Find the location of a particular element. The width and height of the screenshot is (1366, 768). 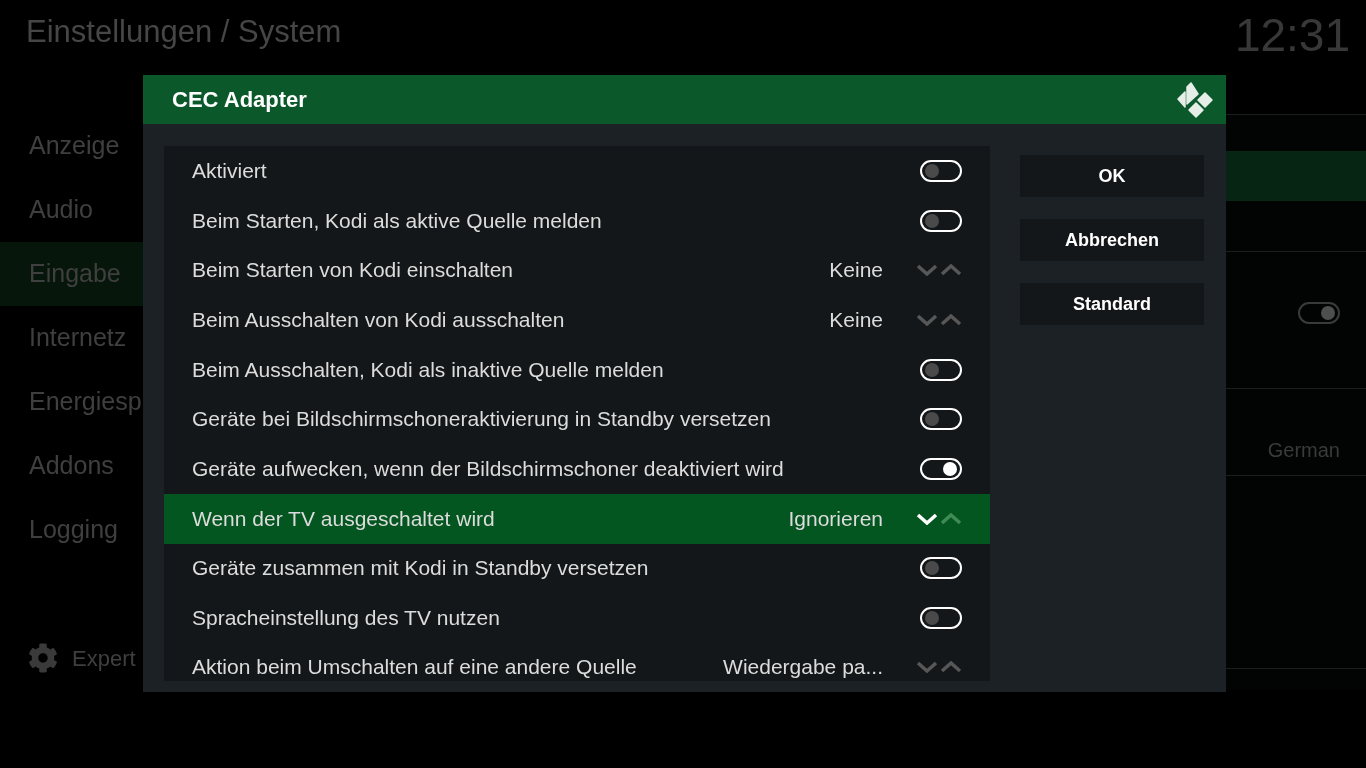

dialog-title: CEC Adapter is located at coordinates (239, 100).